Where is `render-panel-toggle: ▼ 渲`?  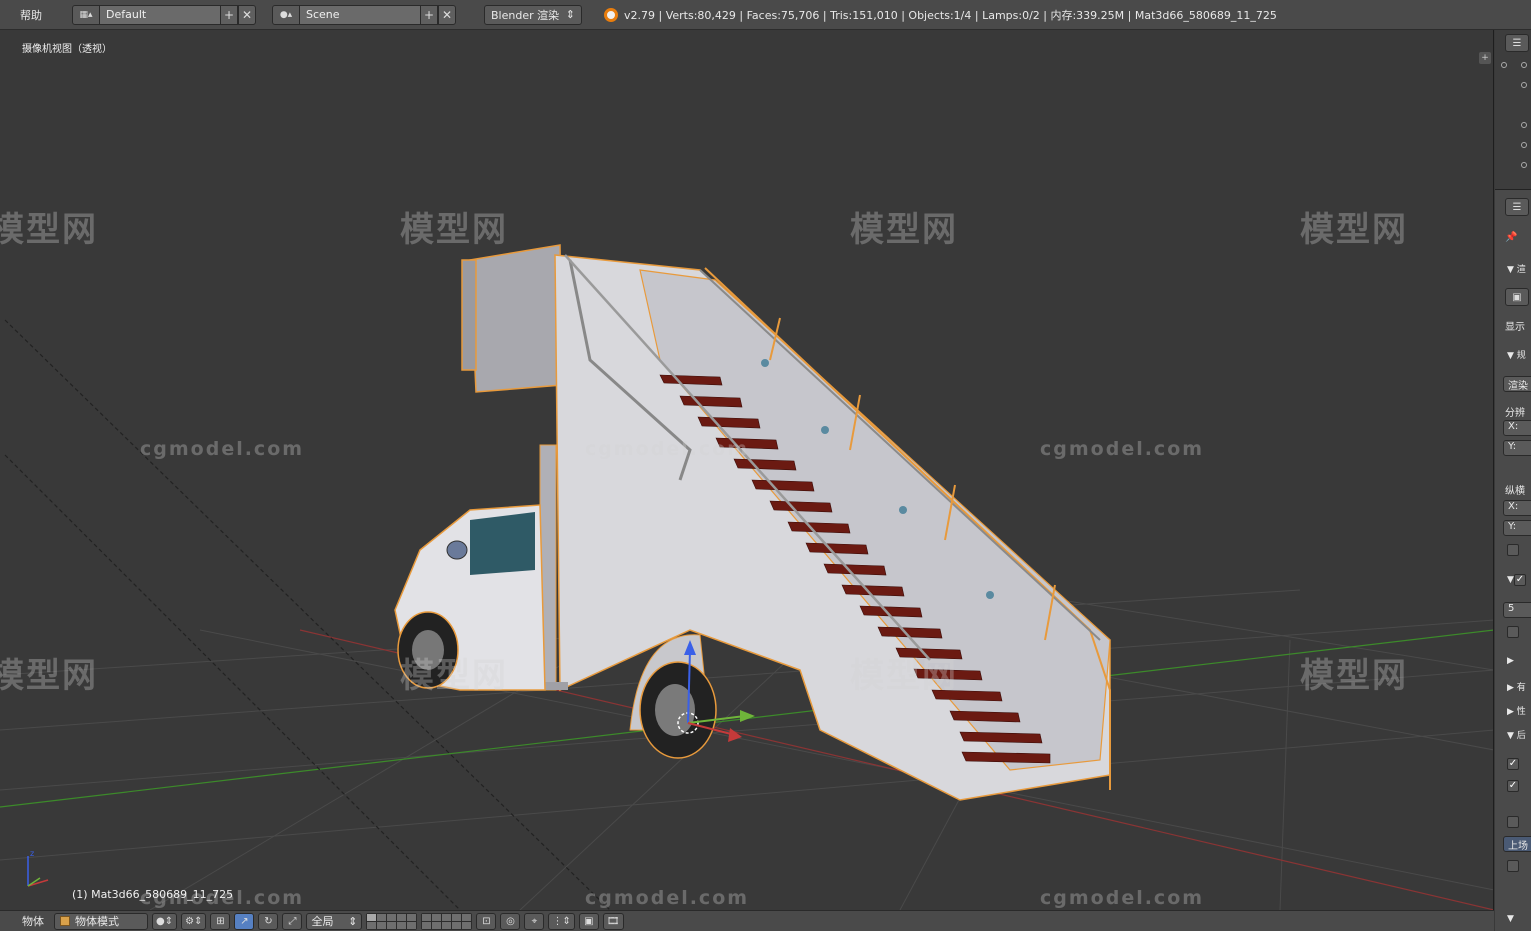
render-panel-toggle: ▼ 渲 is located at coordinates (1516, 268).